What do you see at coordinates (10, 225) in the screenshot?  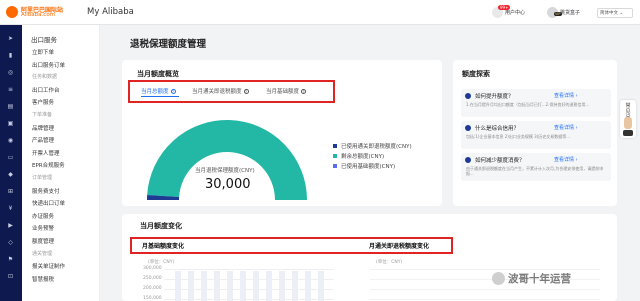 I see `truck-icon: ▶` at bounding box center [10, 225].